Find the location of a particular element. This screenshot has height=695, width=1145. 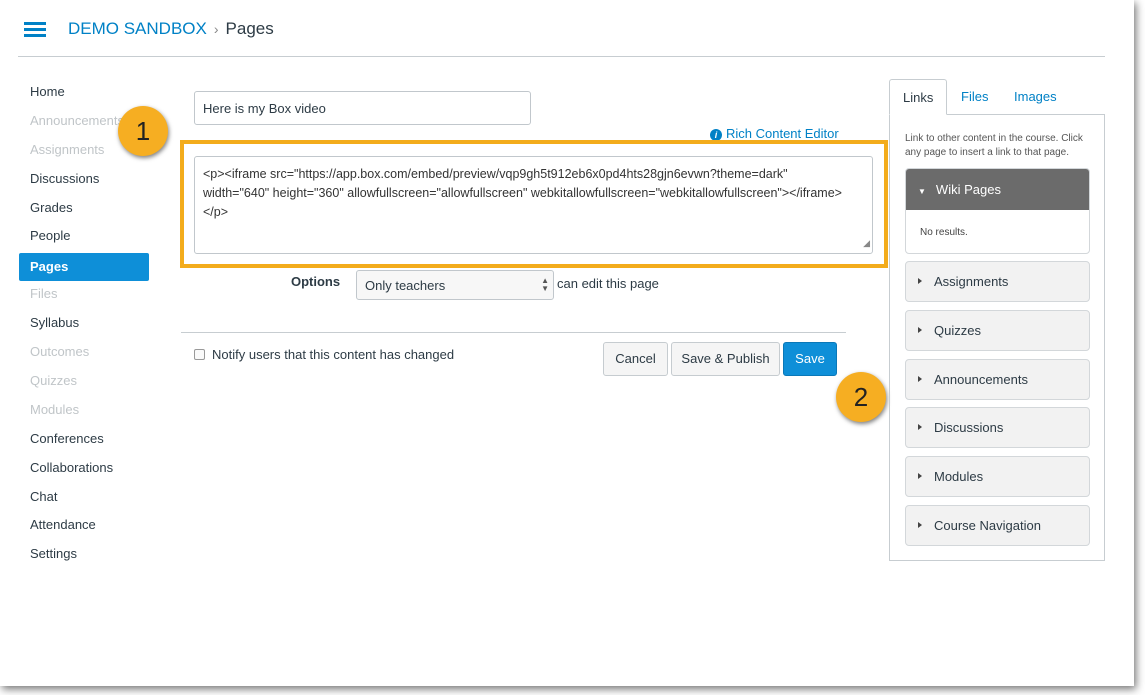

caret-down-icon: ▼ is located at coordinates (922, 191).